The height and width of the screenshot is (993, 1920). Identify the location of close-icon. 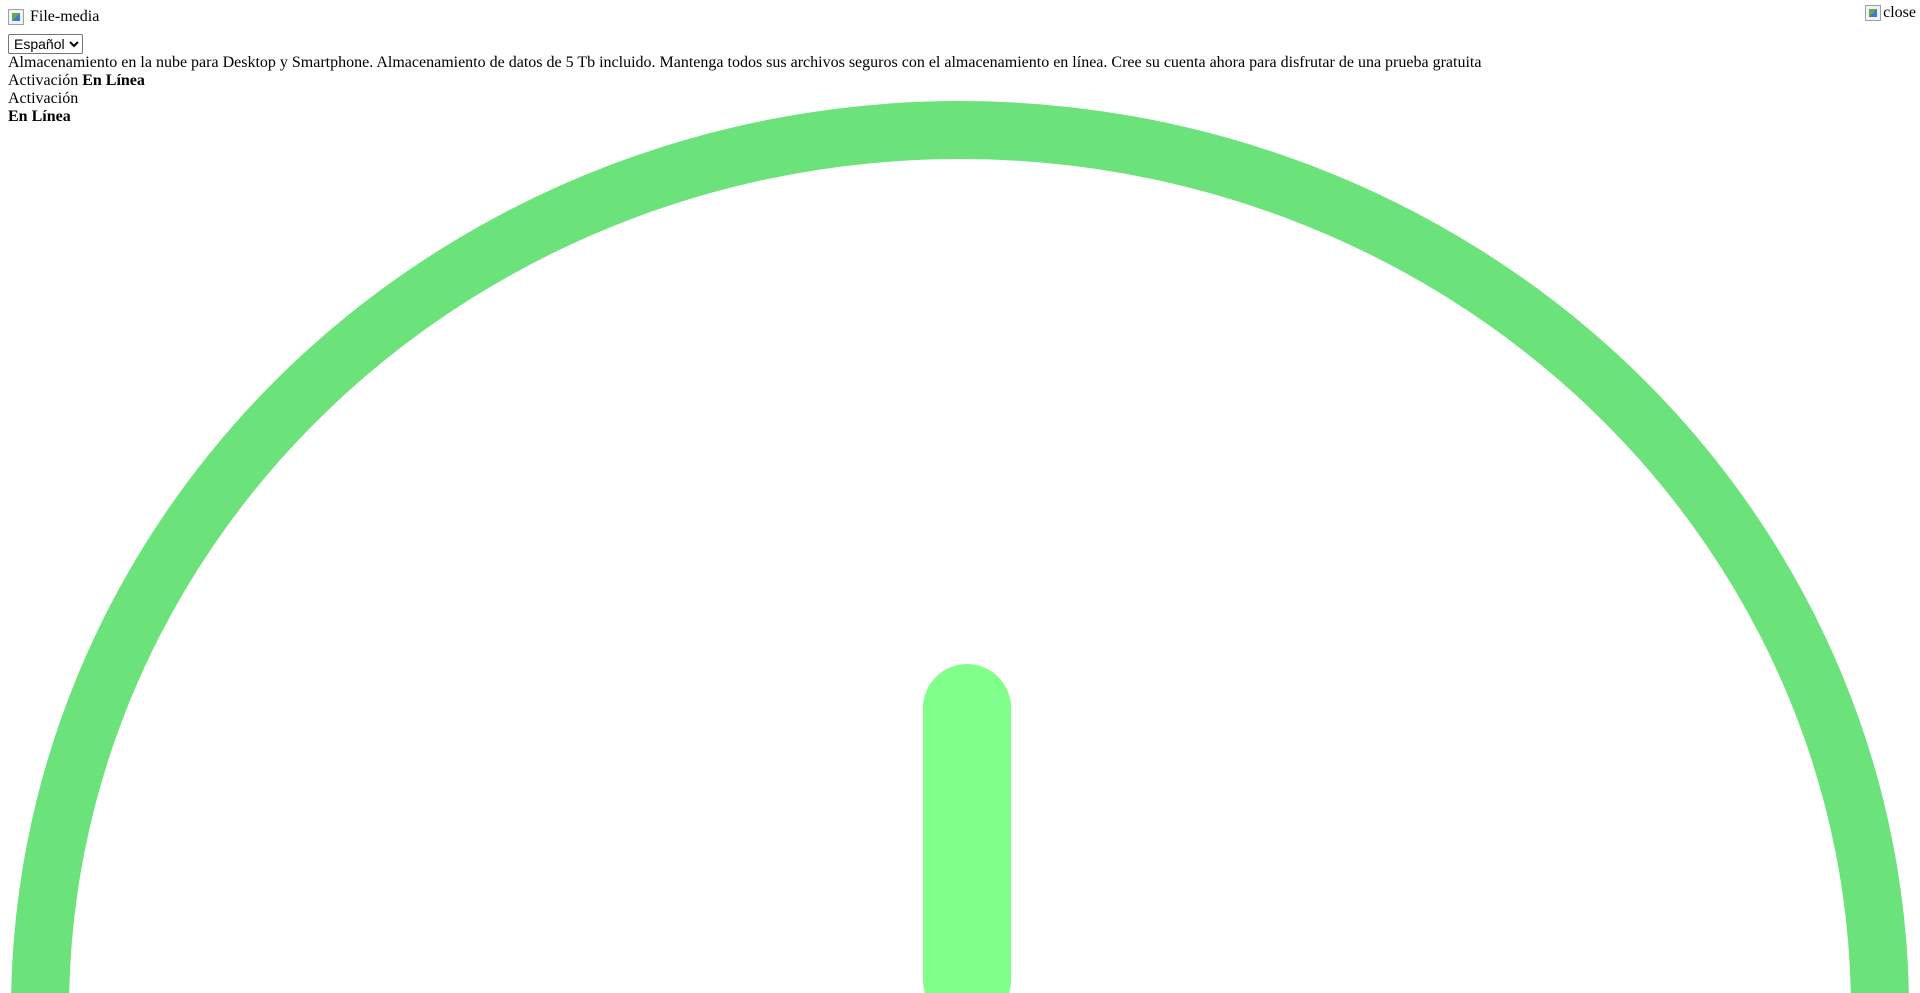
(1873, 13).